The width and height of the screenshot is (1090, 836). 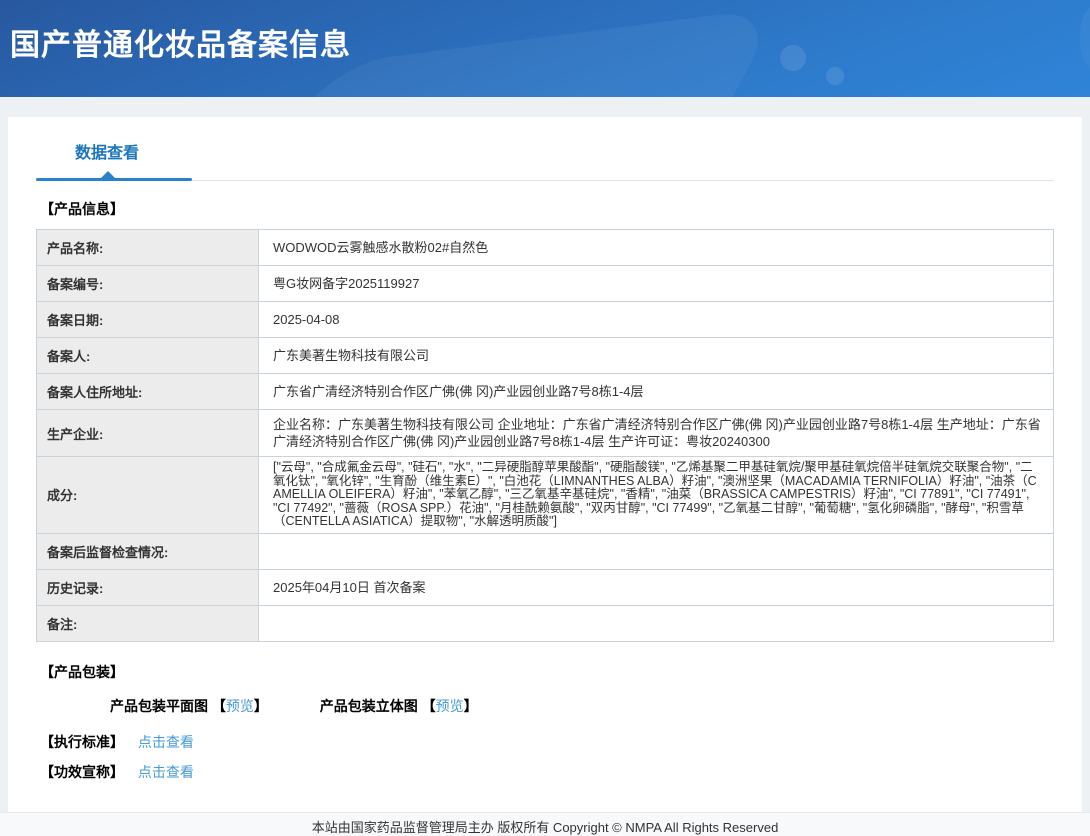 I want to click on section-product-info-title: 【产品信息】, so click(x=82, y=209).